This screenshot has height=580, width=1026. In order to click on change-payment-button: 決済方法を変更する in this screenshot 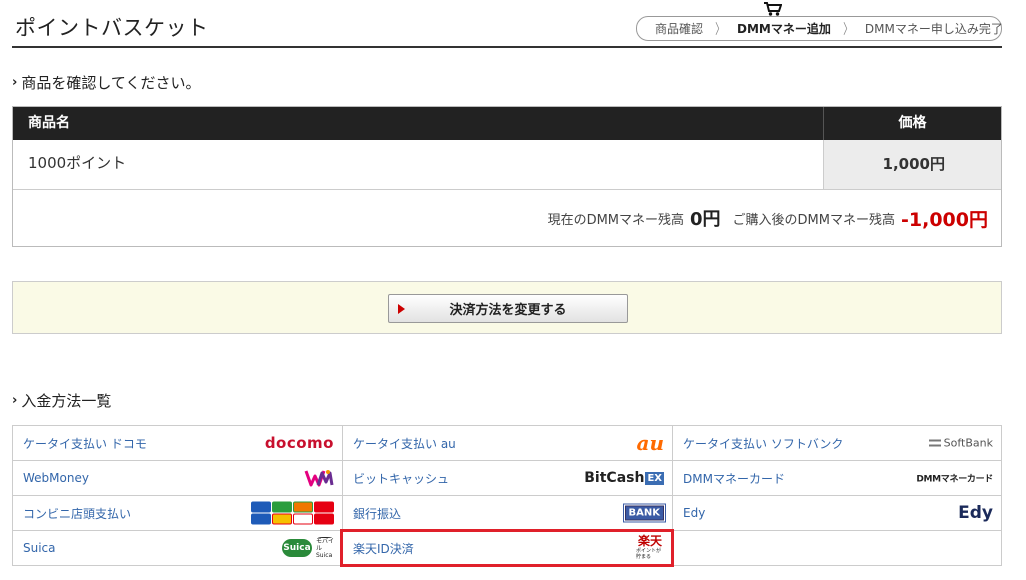, I will do `click(508, 308)`.